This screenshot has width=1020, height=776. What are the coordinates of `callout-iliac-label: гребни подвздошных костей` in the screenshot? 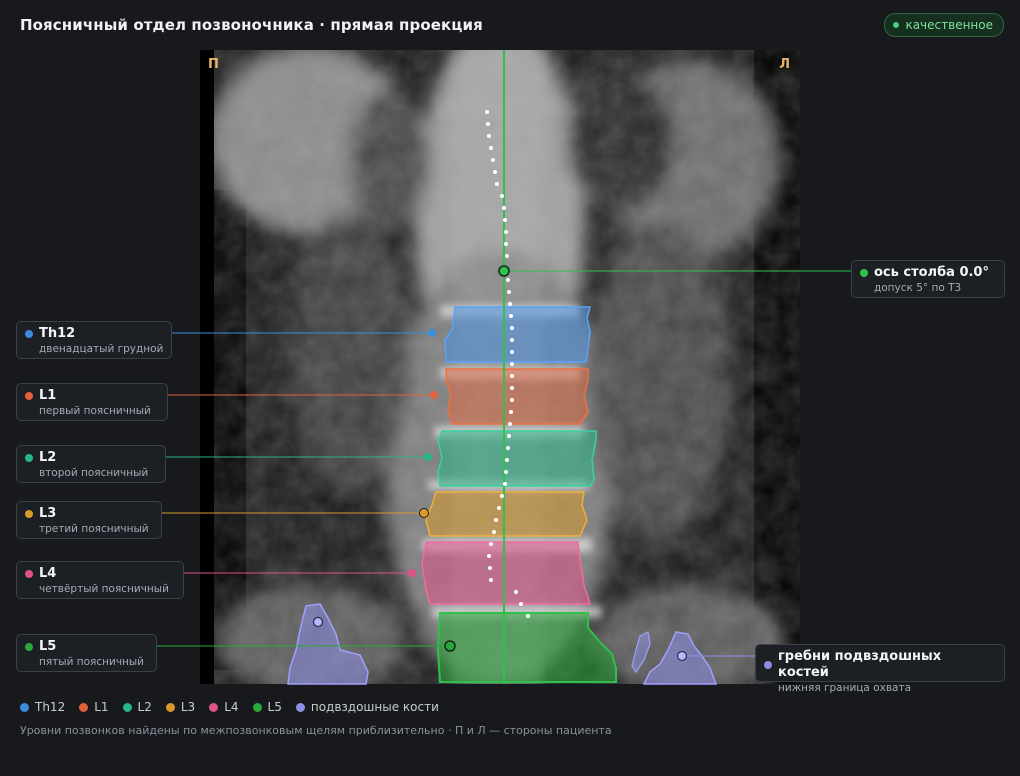 It's located at (860, 664).